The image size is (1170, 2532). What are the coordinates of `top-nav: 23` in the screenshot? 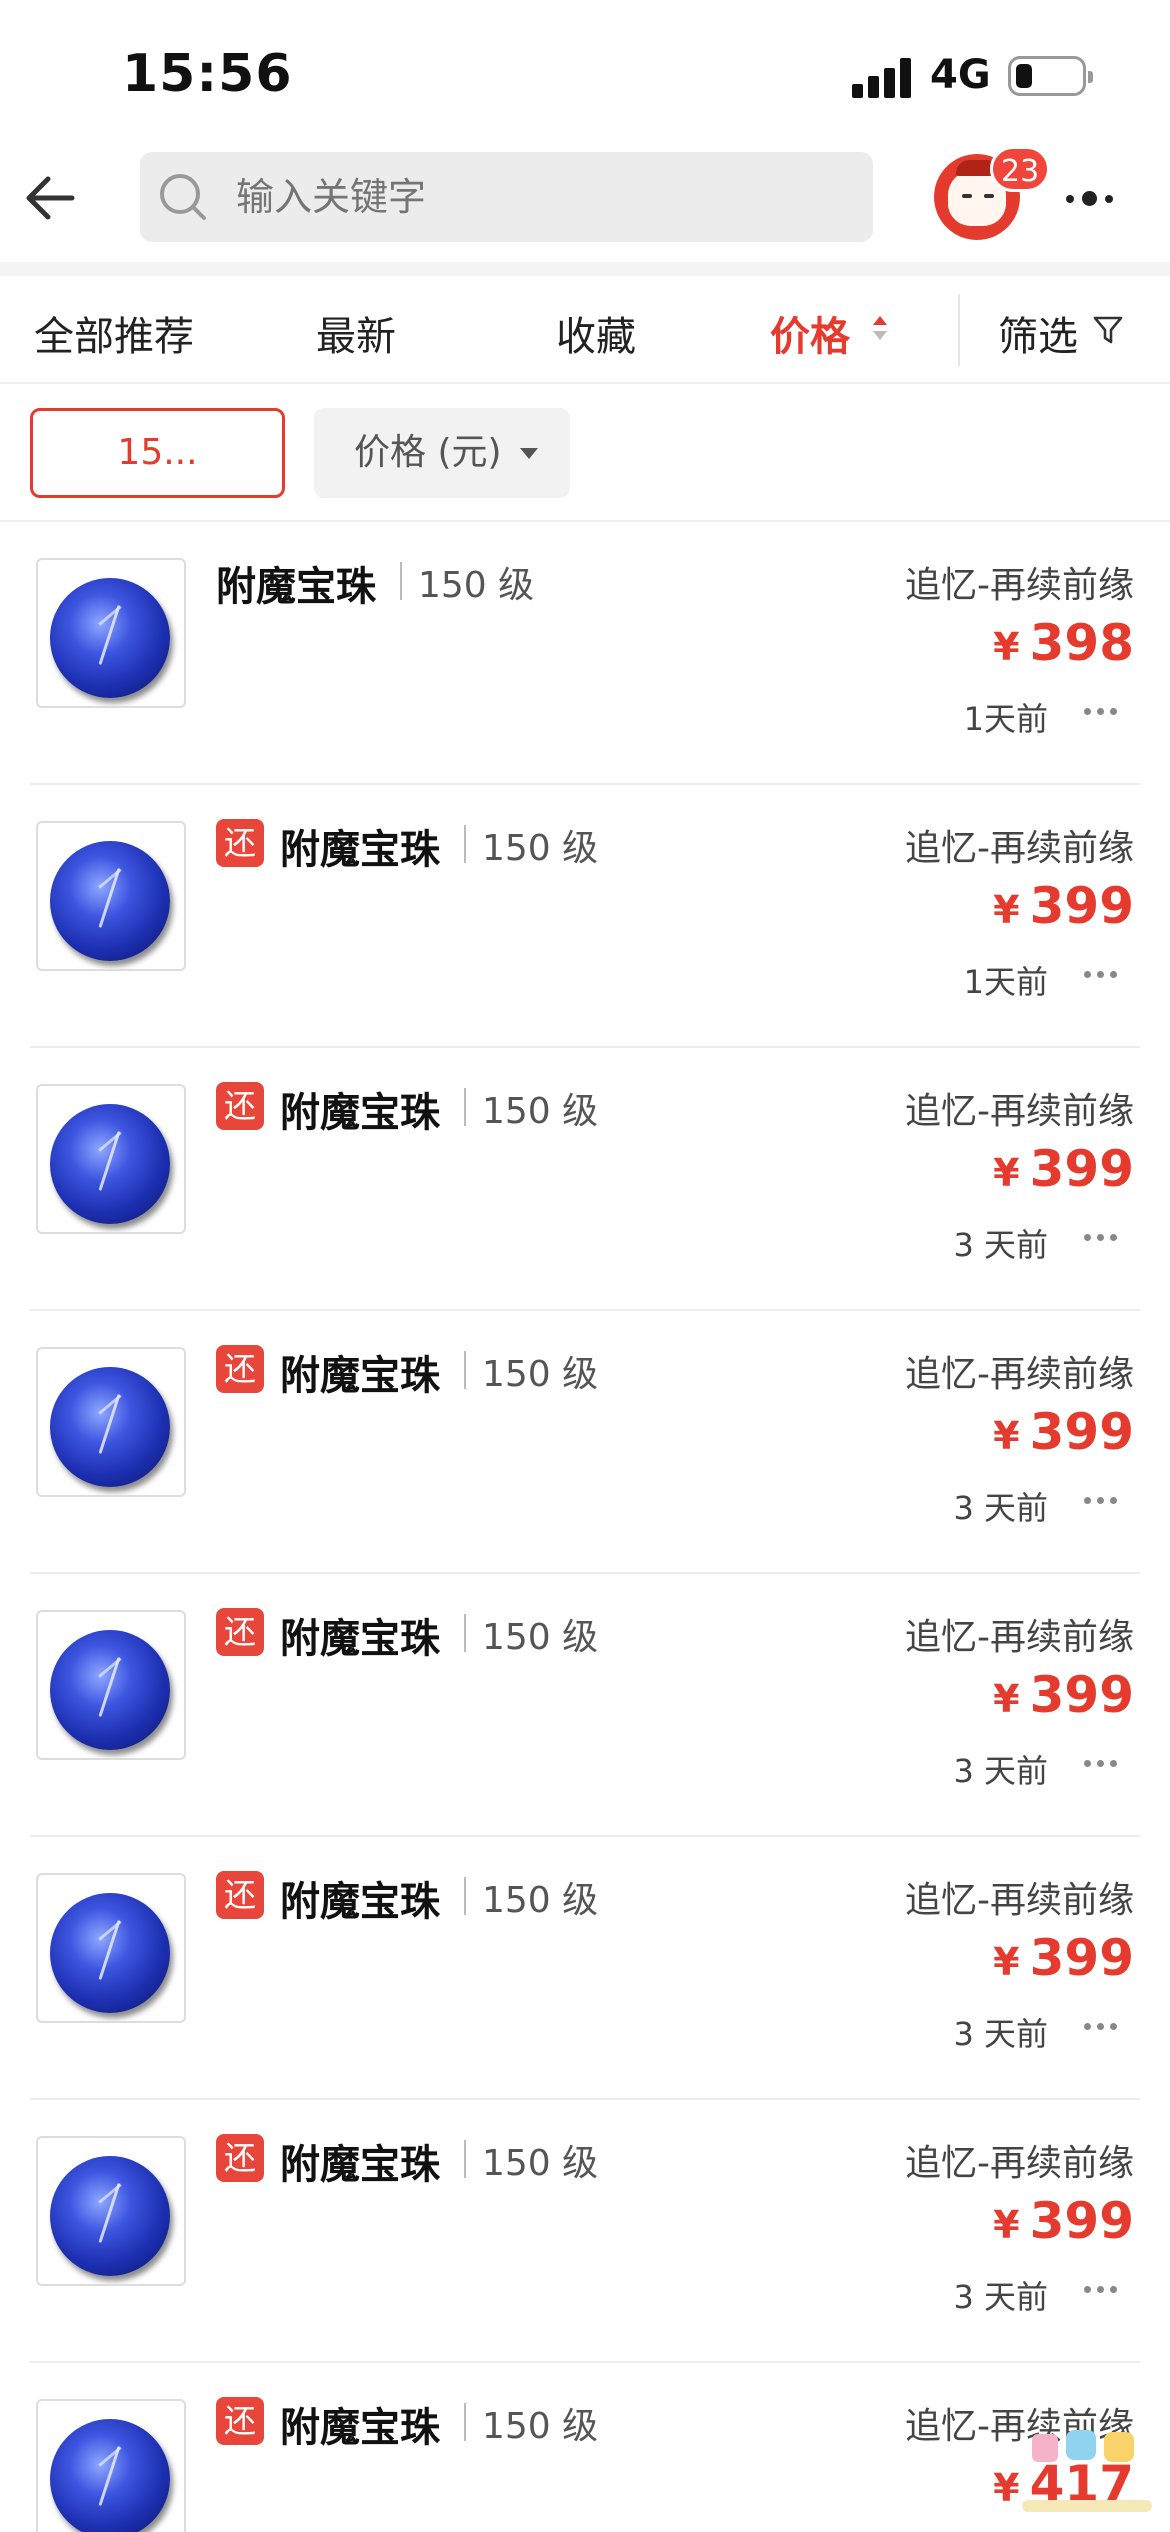 It's located at (585, 204).